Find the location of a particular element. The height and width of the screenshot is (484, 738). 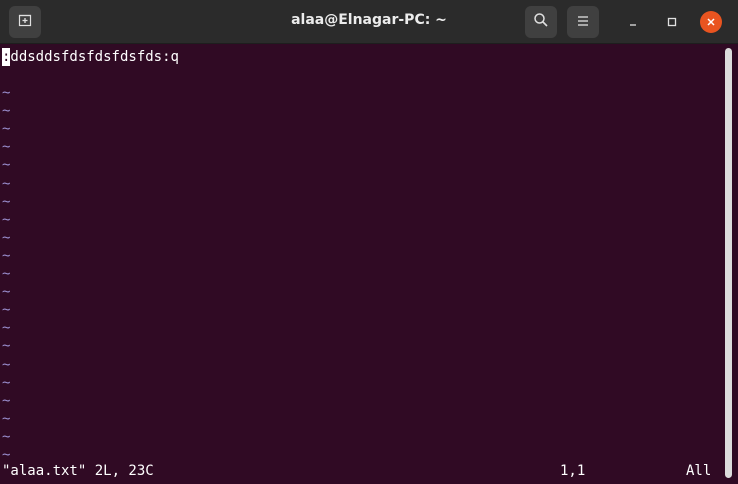

search-button is located at coordinates (541, 22).